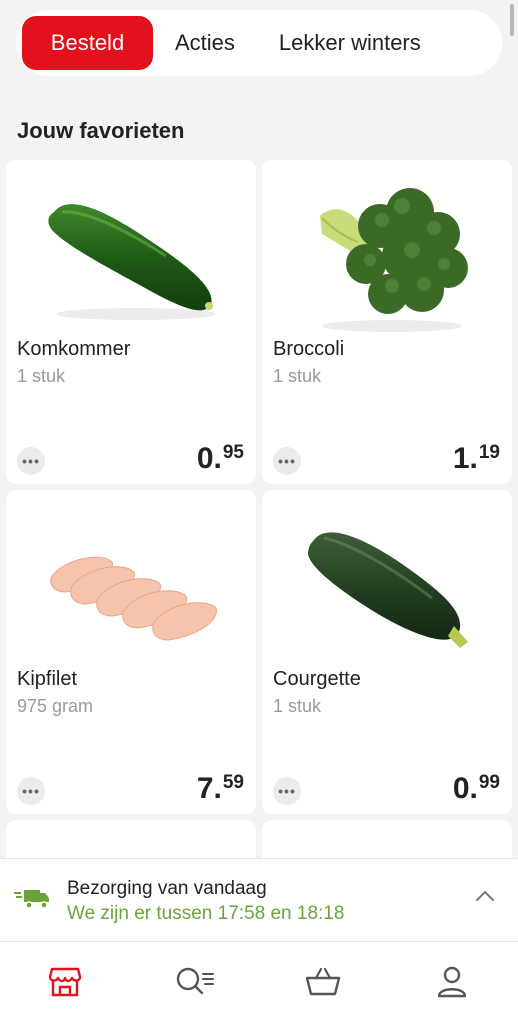  Describe the element at coordinates (205, 43) in the screenshot. I see `tab-acties: Acties` at that location.